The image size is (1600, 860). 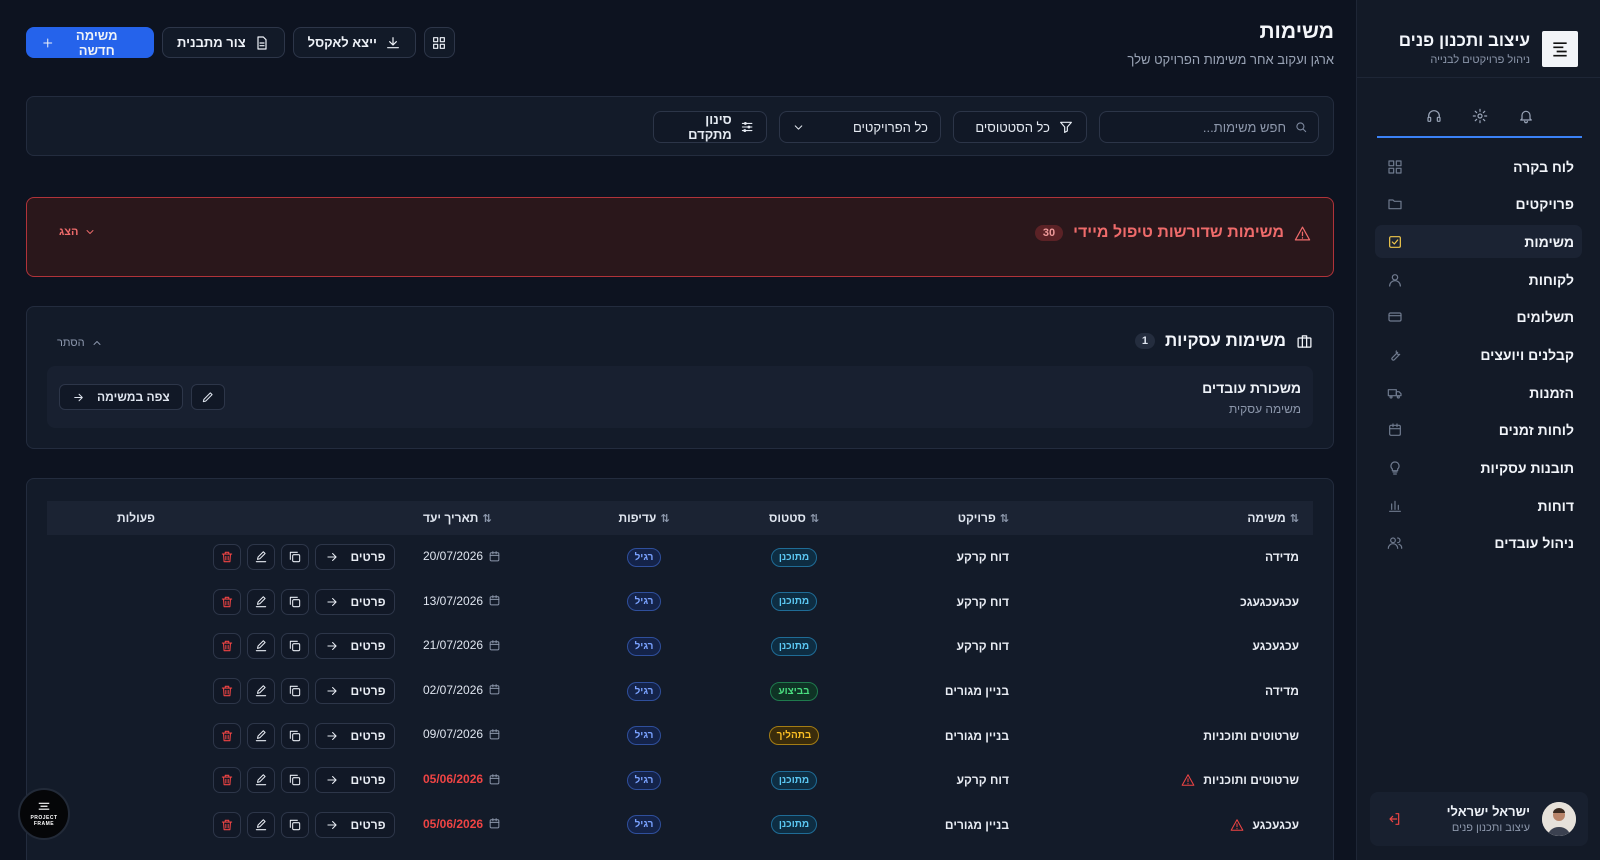 I want to click on arrow-right-icon, so click(x=331, y=824).